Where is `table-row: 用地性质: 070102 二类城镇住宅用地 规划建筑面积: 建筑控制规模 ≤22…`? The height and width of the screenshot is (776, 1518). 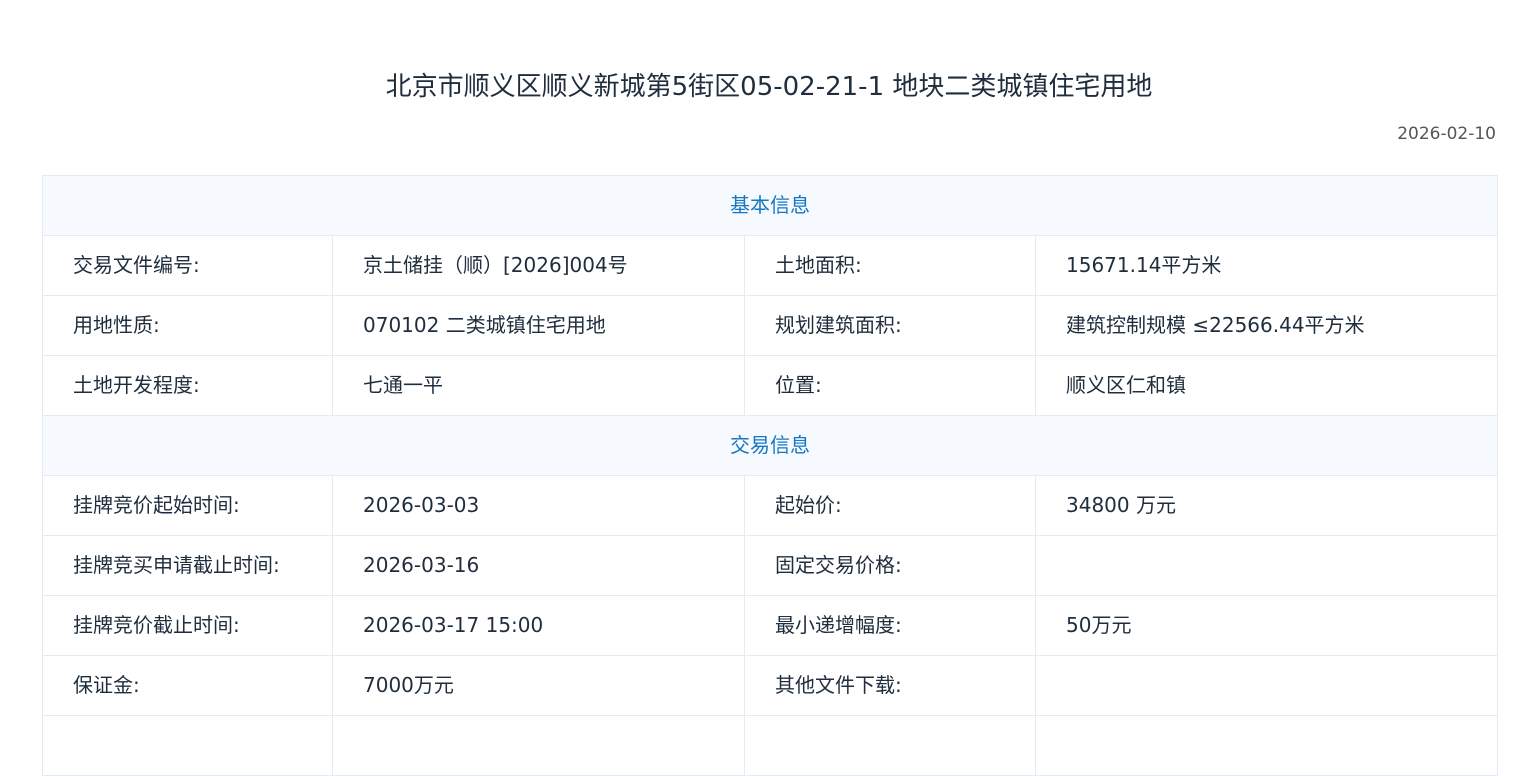 table-row: 用地性质: 070102 二类城镇住宅用地 规划建筑面积: 建筑控制规模 ≤22… is located at coordinates (770, 326).